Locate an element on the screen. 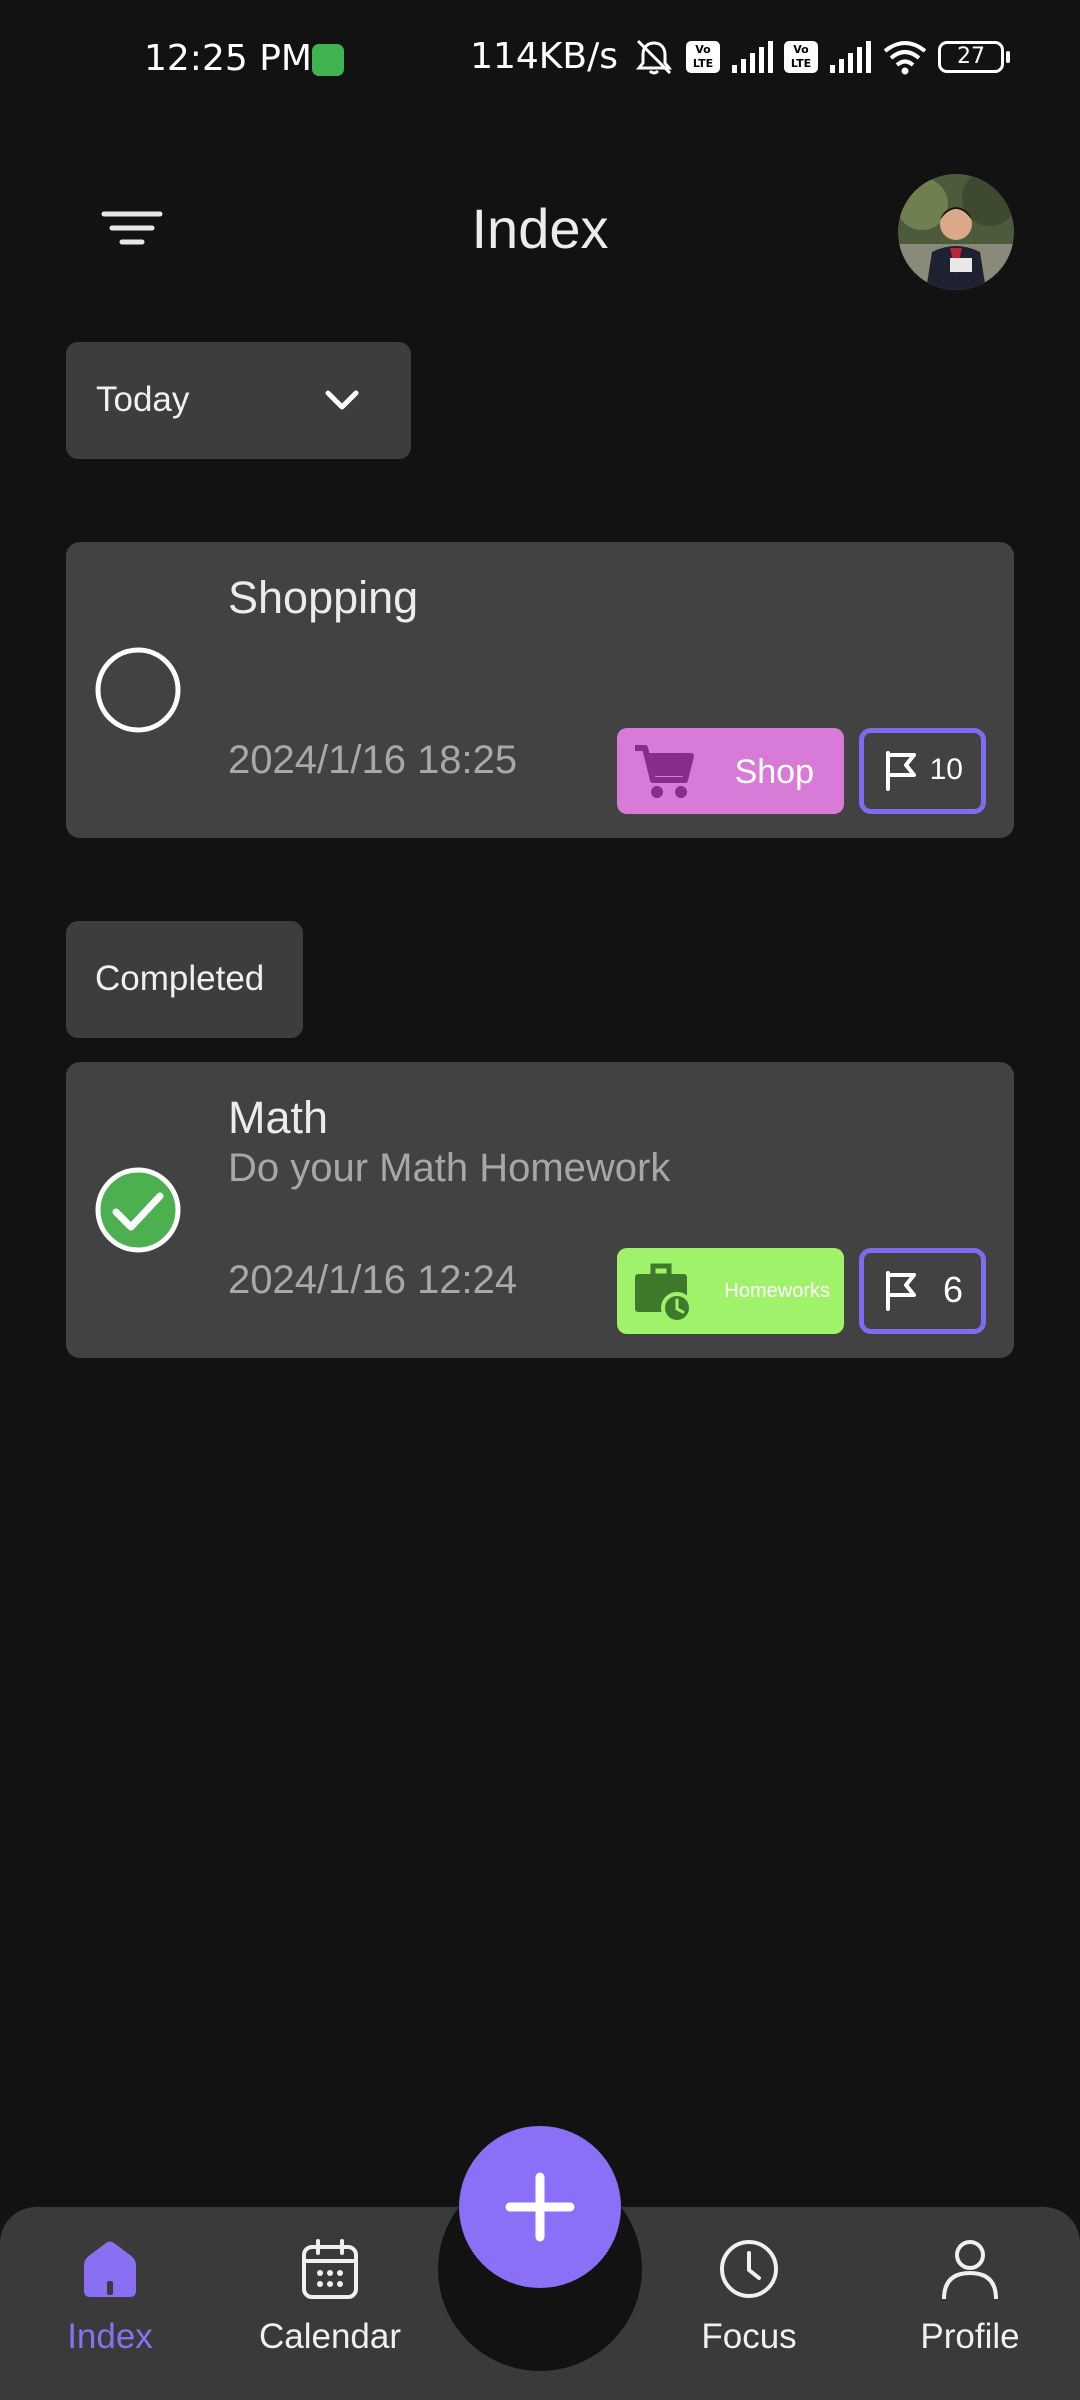  avatar-photo is located at coordinates (956, 232).